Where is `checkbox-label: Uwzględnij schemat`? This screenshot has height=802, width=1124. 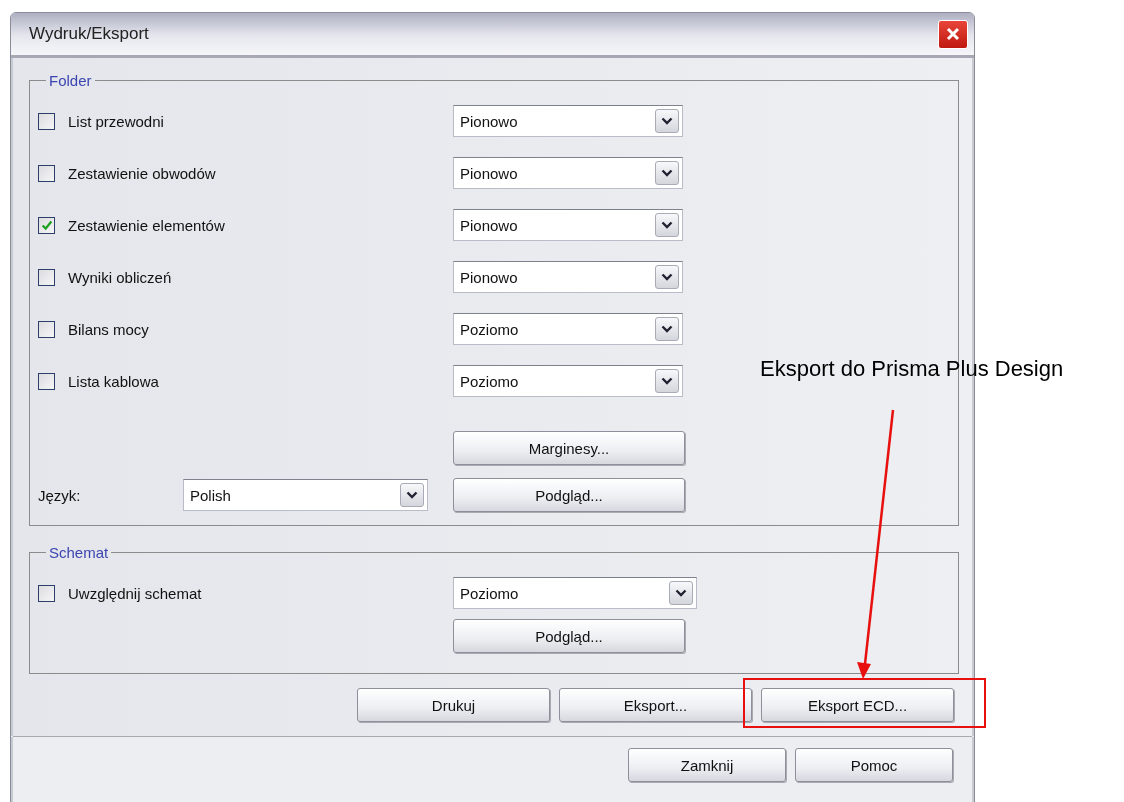 checkbox-label: Uwzględnij schemat is located at coordinates (135, 593).